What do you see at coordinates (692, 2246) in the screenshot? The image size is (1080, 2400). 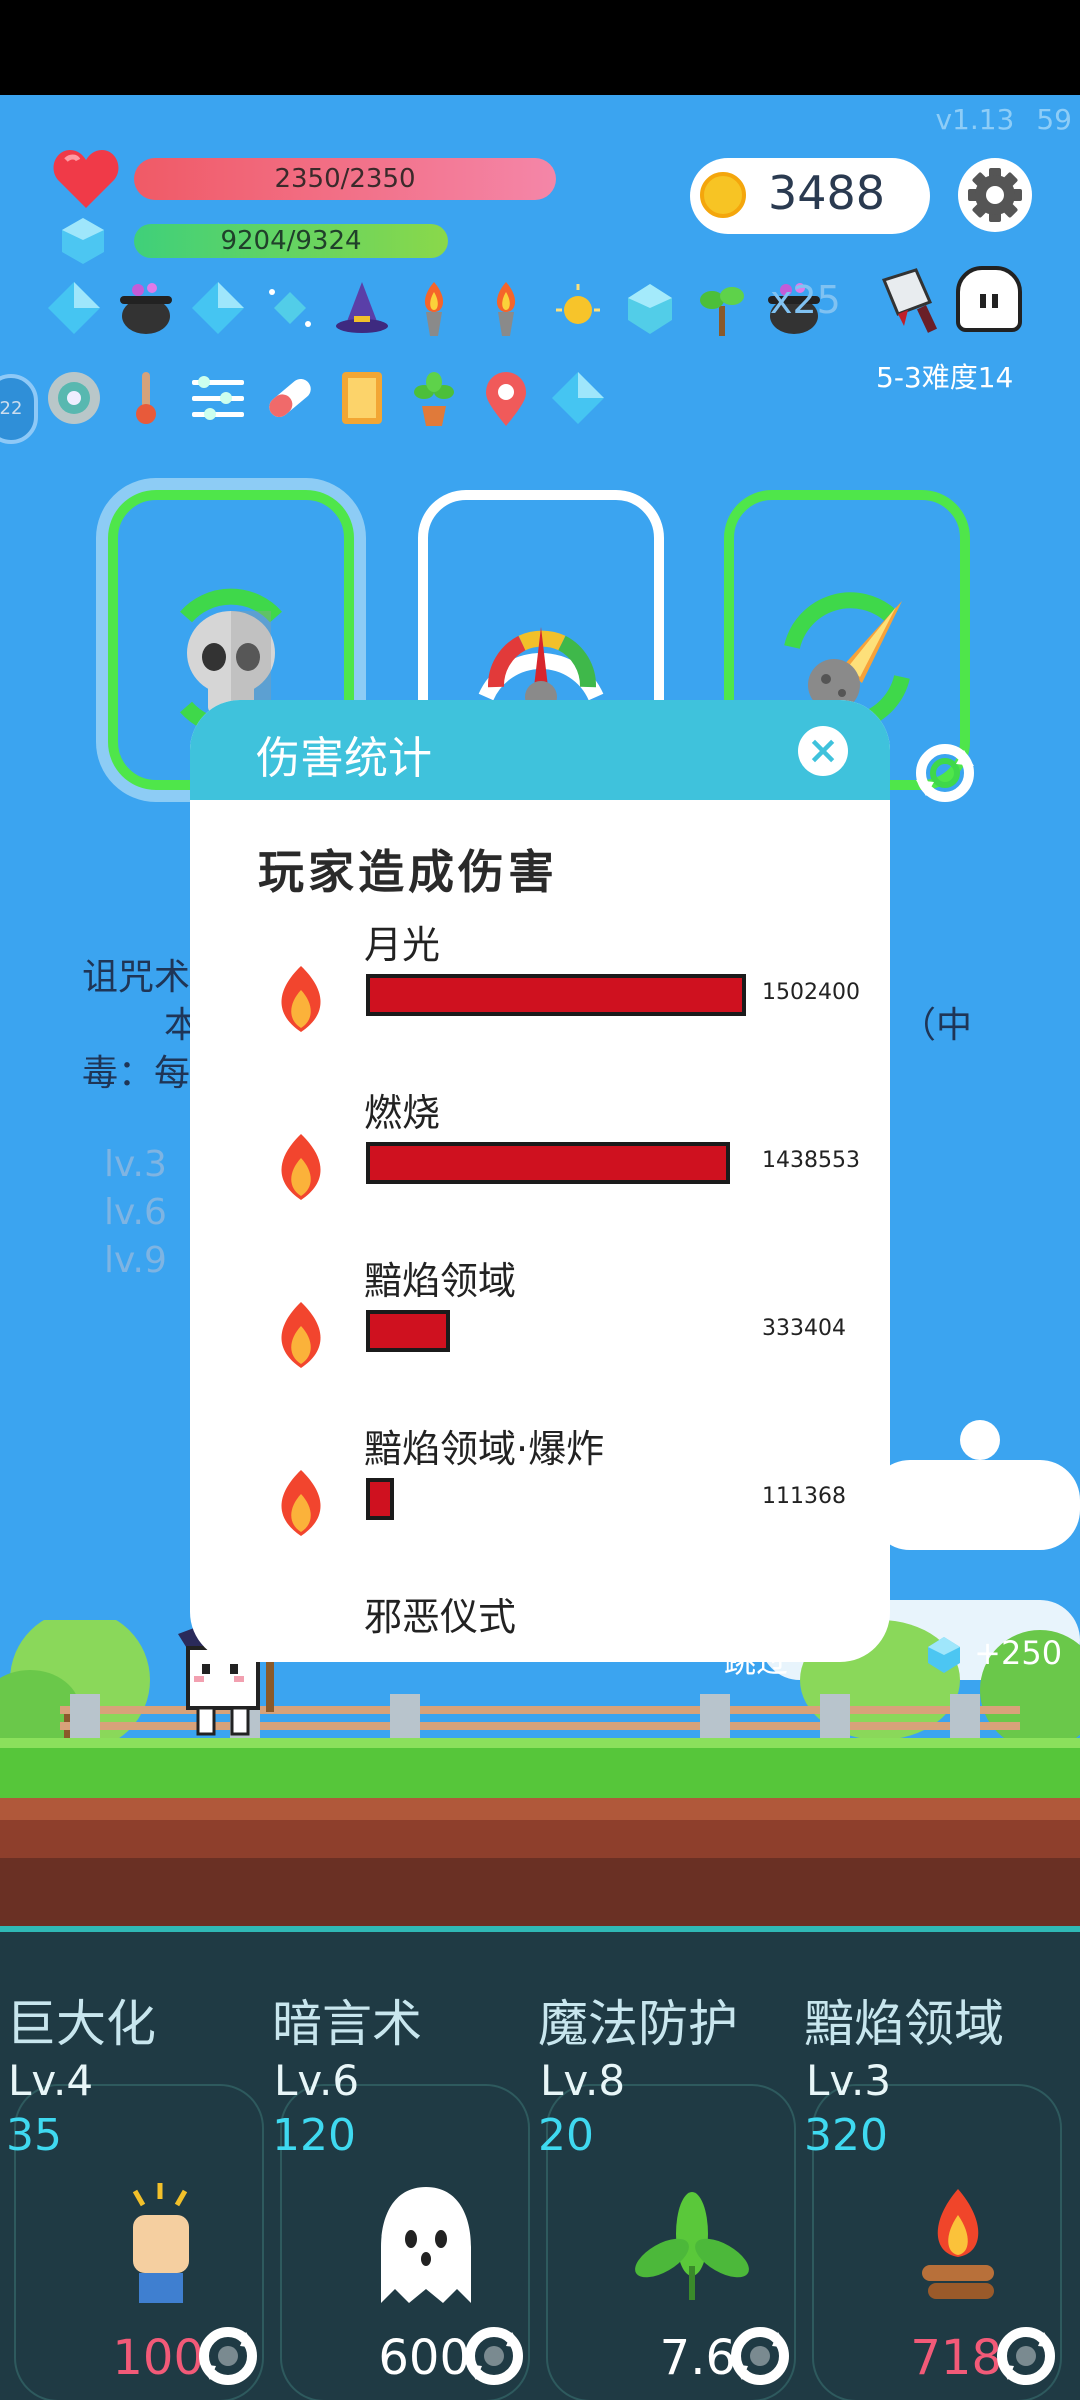 I see `leaf-icon` at bounding box center [692, 2246].